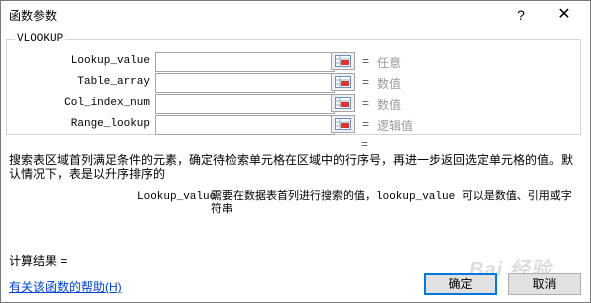 This screenshot has width=591, height=303. What do you see at coordinates (389, 63) in the screenshot?
I see `arg-type: 任意` at bounding box center [389, 63].